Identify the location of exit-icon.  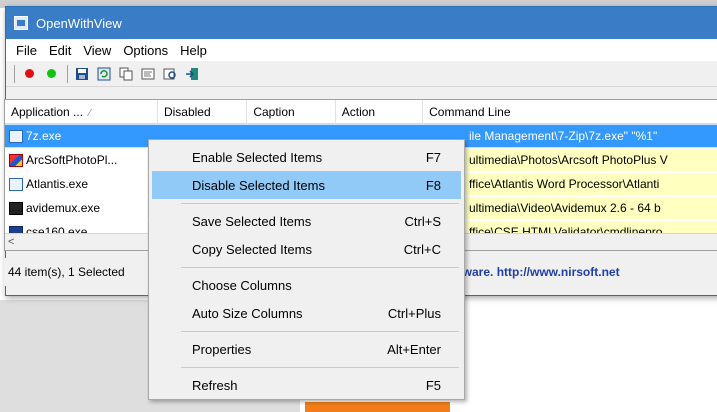
(192, 74).